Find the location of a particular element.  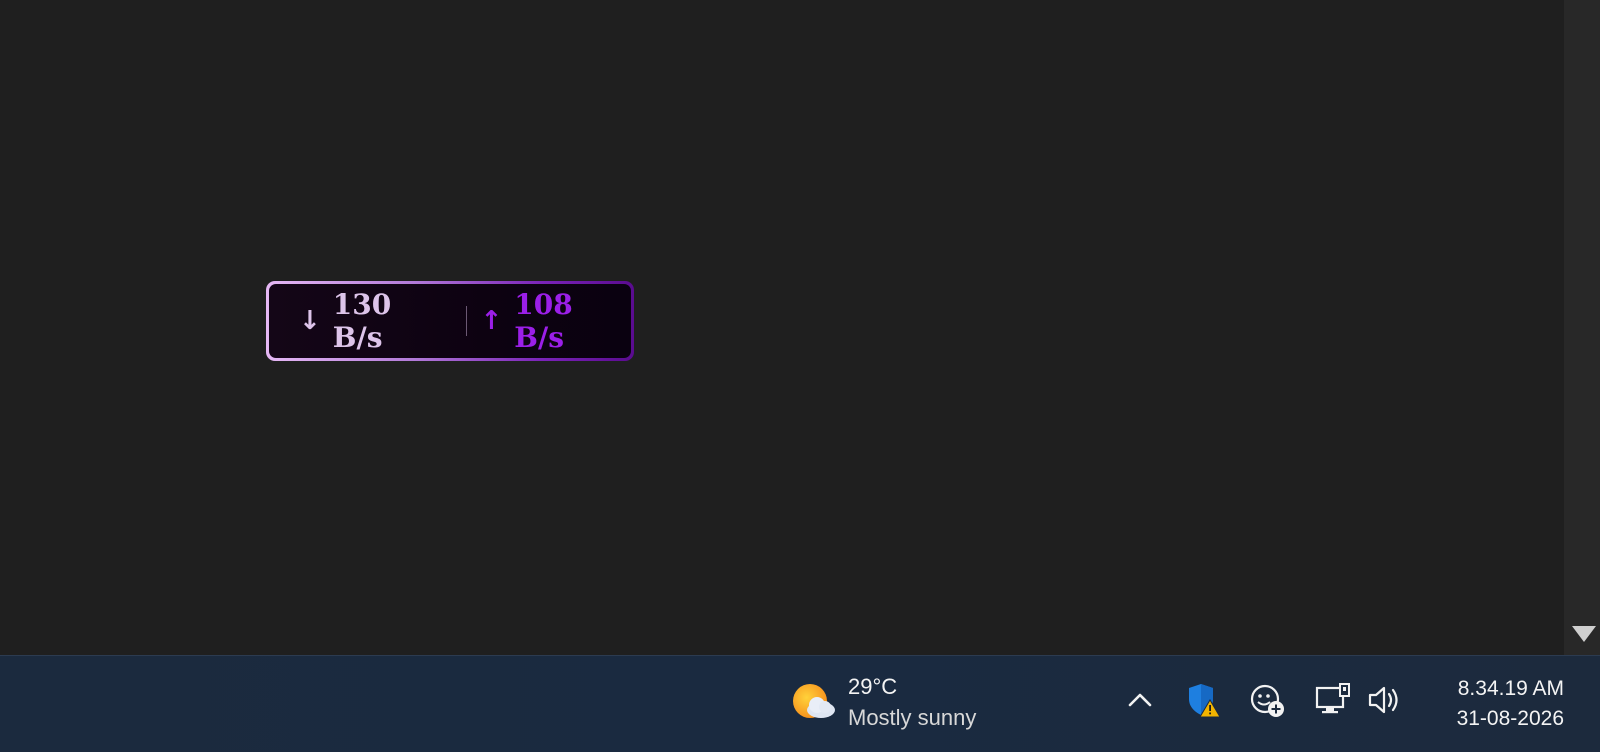

upload-speed: ↑ 108 B/s is located at coordinates (556, 321).